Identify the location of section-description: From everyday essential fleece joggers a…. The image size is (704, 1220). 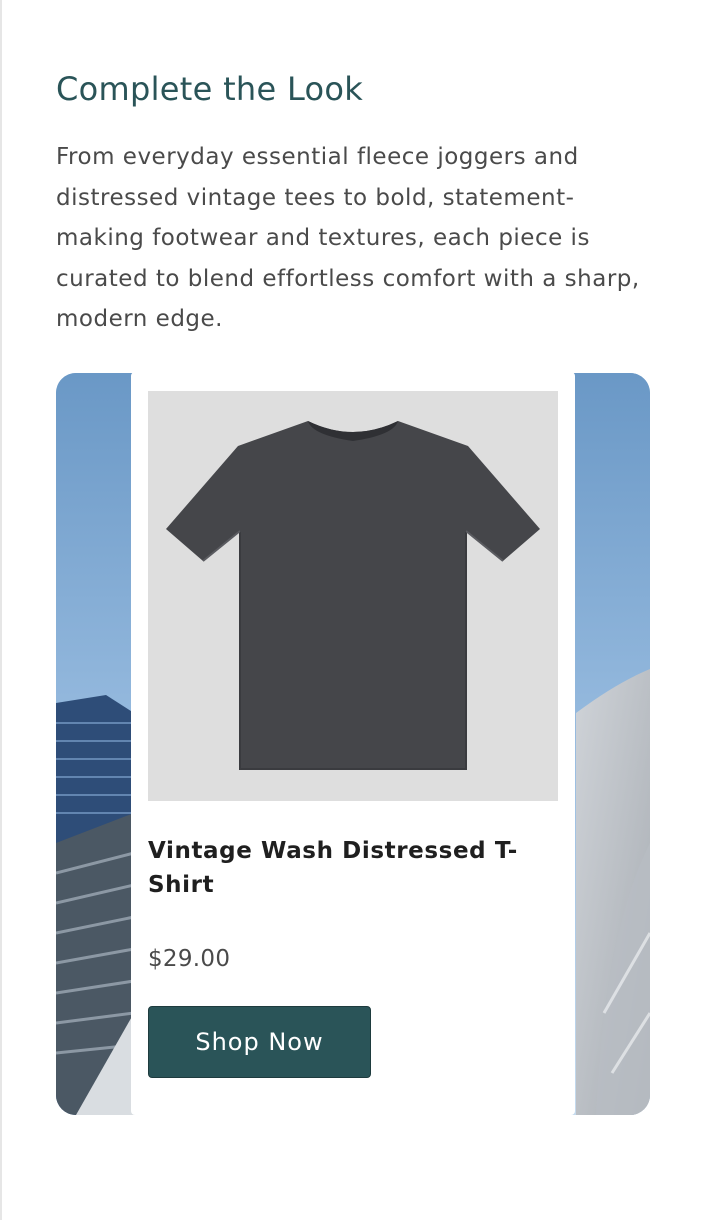
(348, 238).